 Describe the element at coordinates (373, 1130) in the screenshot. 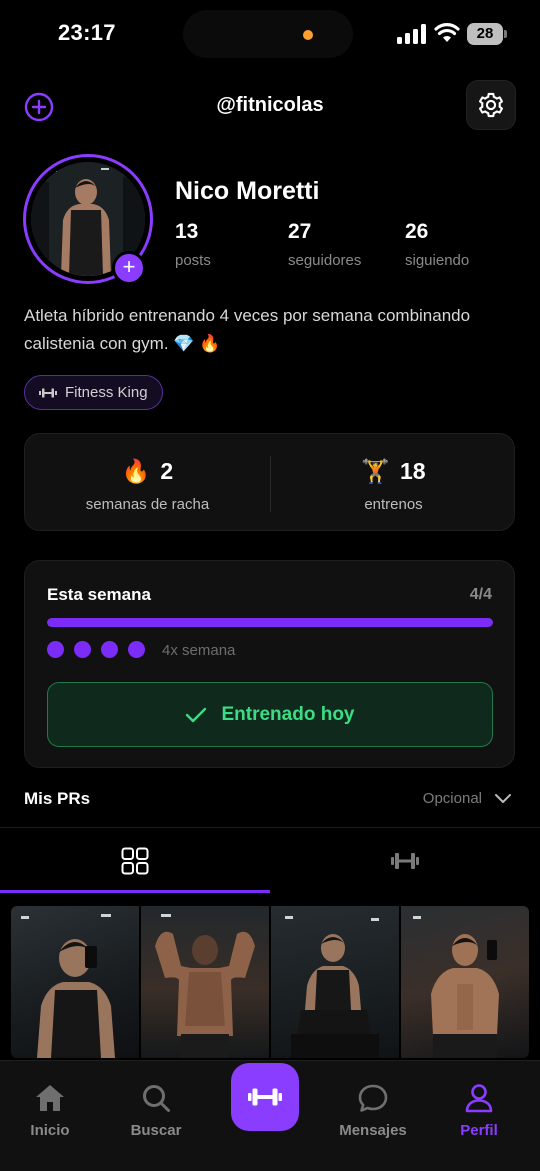

I see `nav-messages-label: Mensajes` at that location.